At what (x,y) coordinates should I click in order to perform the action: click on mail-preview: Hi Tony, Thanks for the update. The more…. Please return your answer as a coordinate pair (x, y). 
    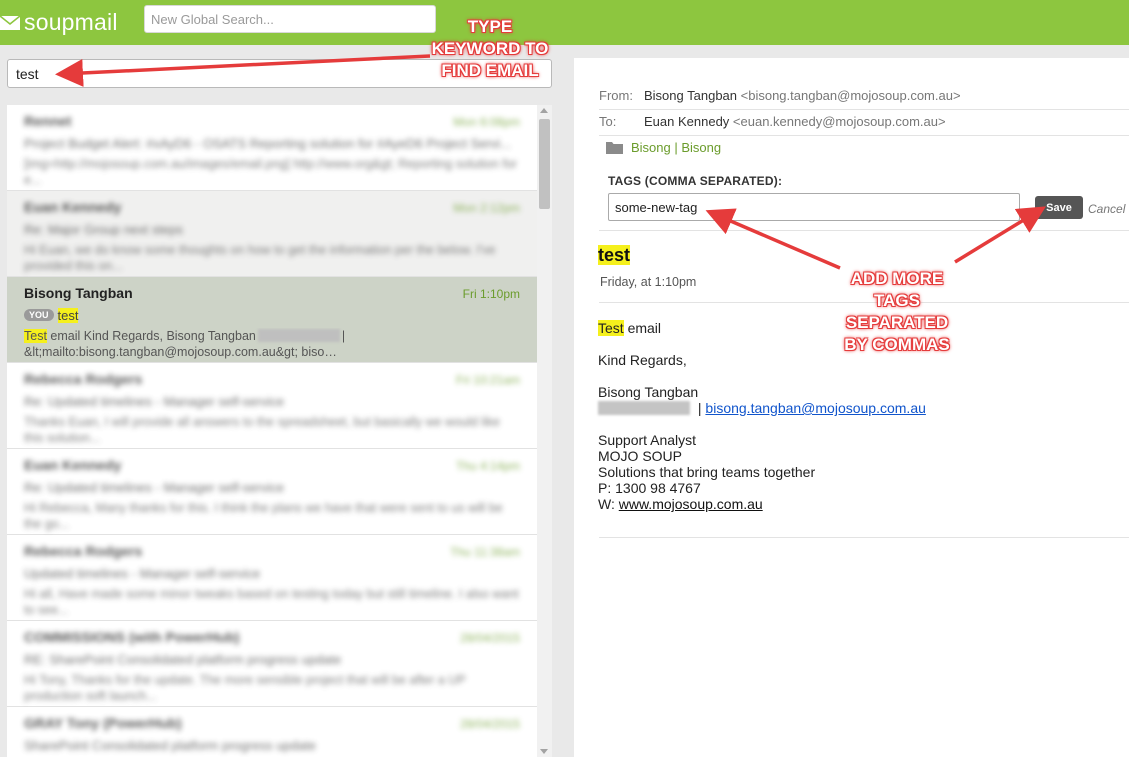
    Looking at the image, I should click on (245, 688).